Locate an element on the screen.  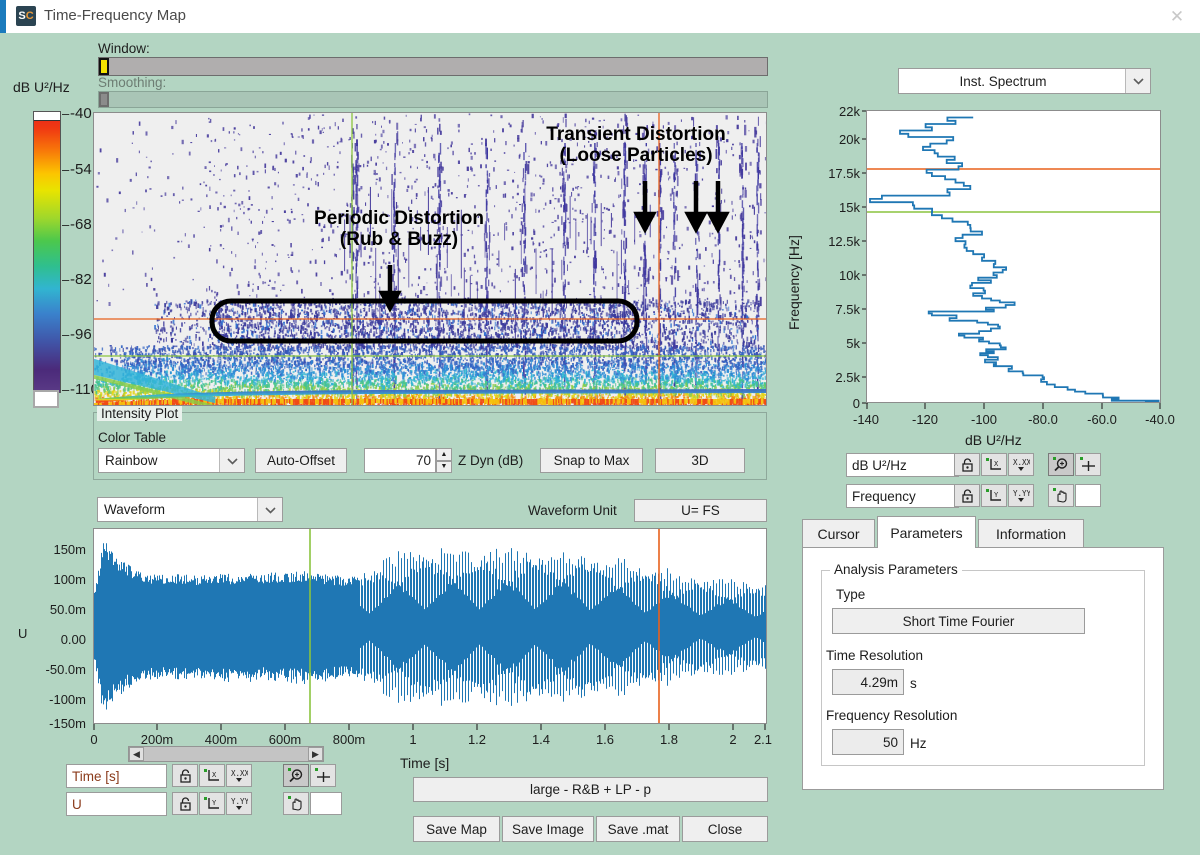
spectrum-y-tick: 20k is located at coordinates (849, 139).